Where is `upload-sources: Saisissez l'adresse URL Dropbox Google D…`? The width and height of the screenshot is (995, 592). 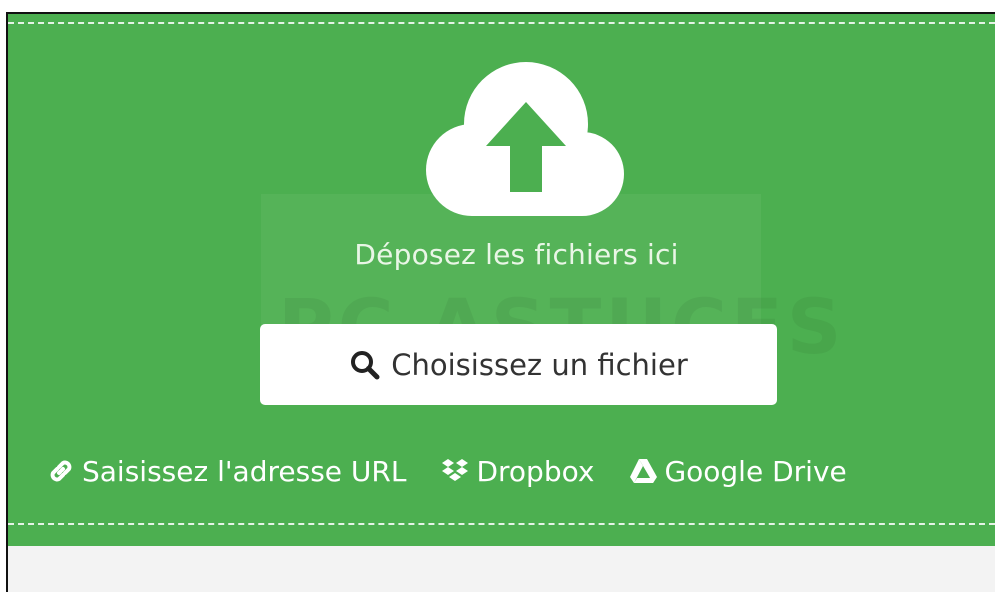
upload-sources: Saisissez l'adresse URL Dropbox Google D… is located at coordinates (446, 471).